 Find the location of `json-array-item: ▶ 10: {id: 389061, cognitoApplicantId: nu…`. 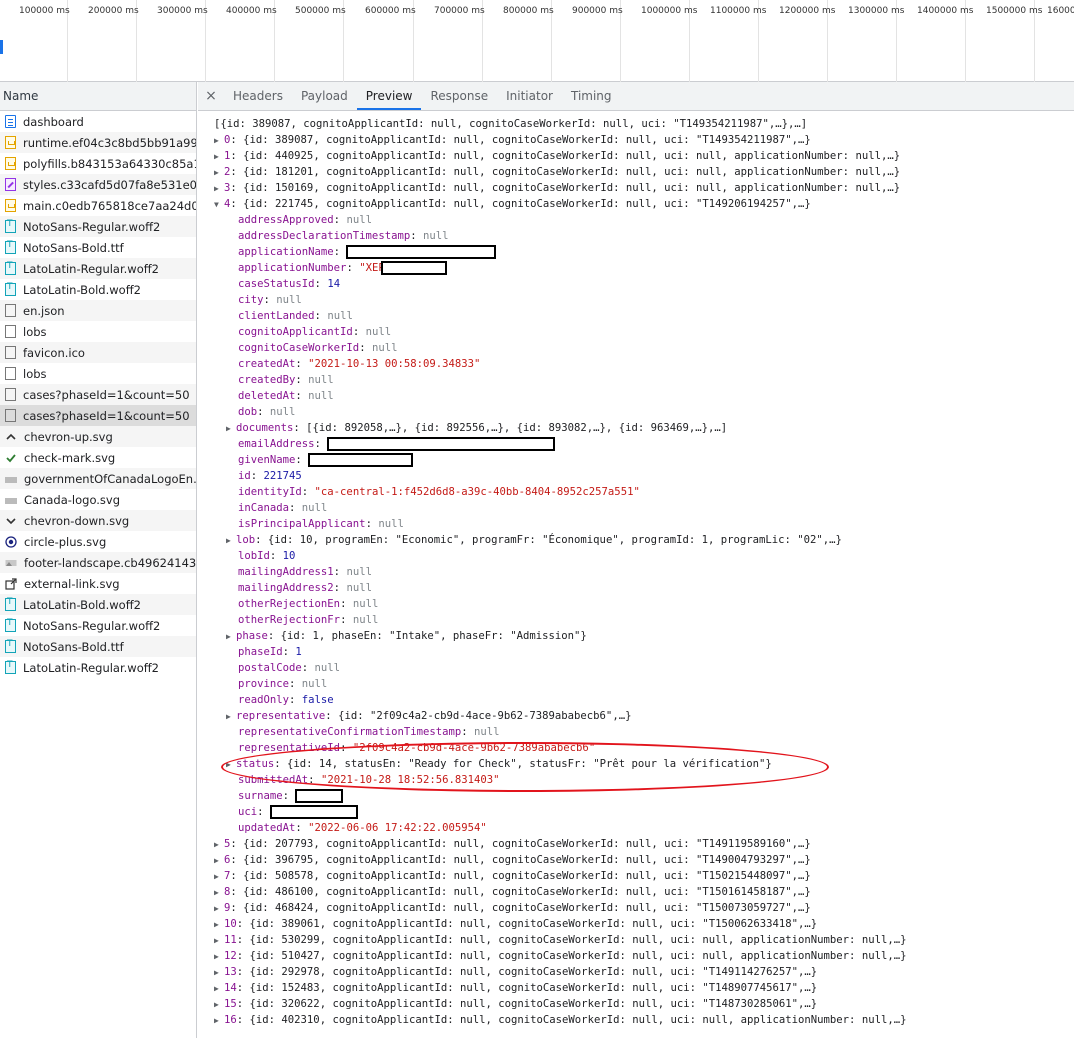

json-array-item: ▶ 10: {id: 389061, cognitoApplicantId: nu… is located at coordinates (515, 924).